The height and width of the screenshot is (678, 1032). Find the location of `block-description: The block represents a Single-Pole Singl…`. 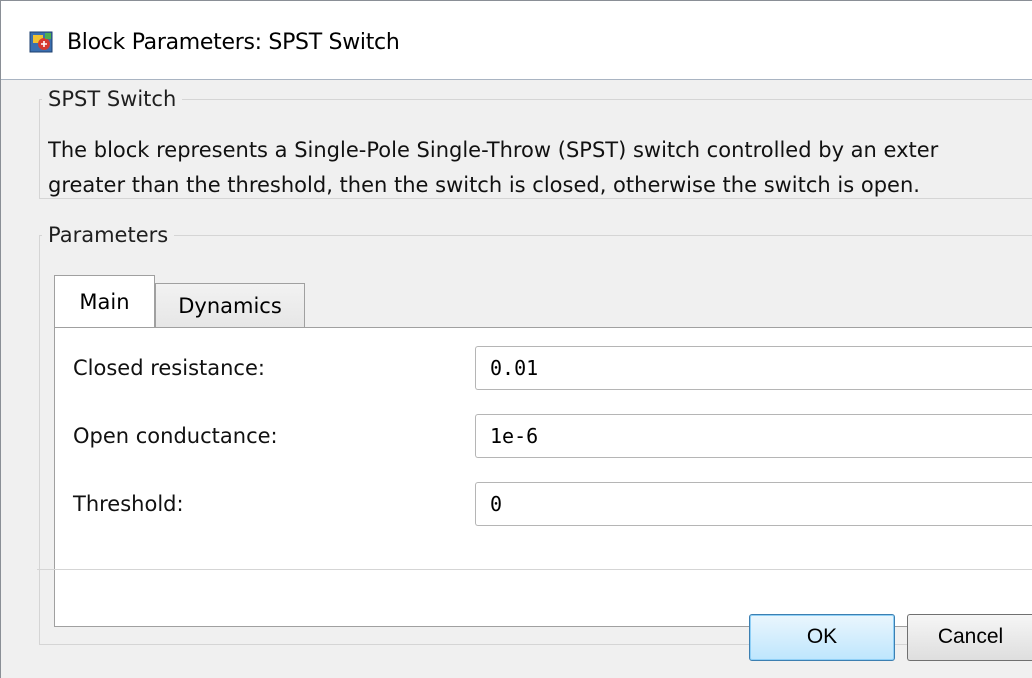

block-description: The block represents a Single-Pole Singl… is located at coordinates (540, 168).